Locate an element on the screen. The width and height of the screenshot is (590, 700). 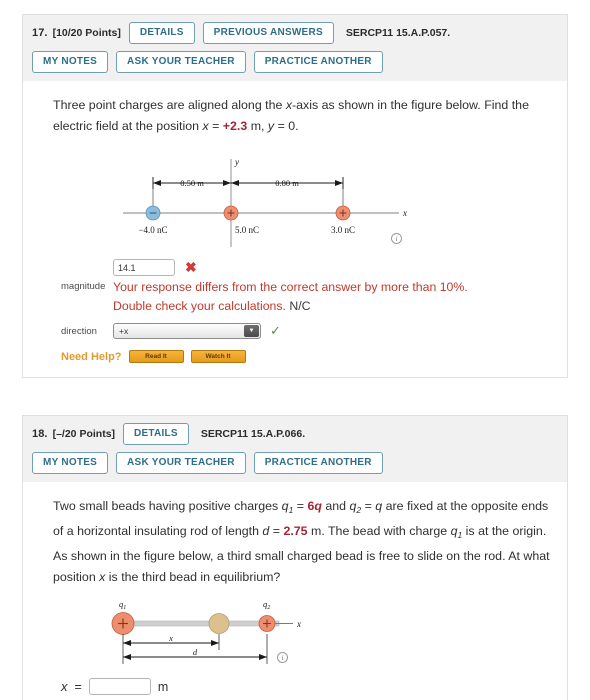
figure18-x-axis-label: x is located at coordinates (298, 624).